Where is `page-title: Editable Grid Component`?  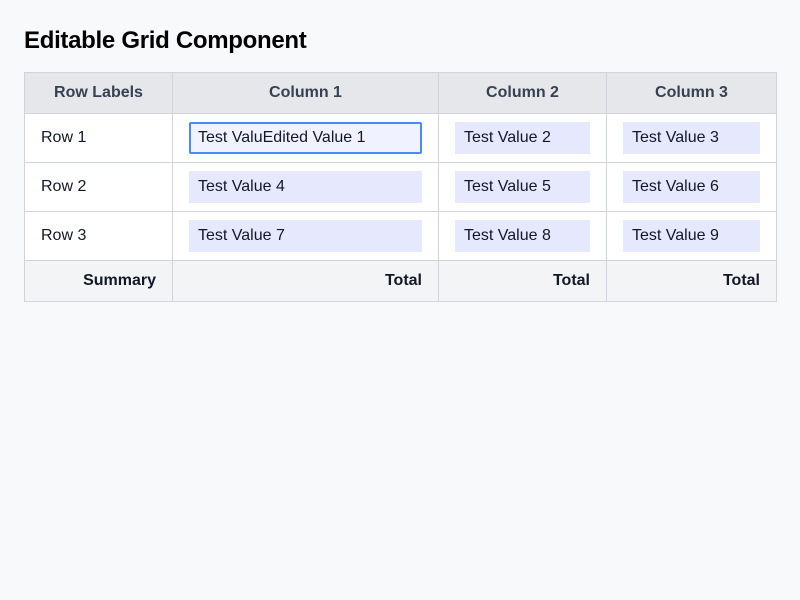 page-title: Editable Grid Component is located at coordinates (165, 40).